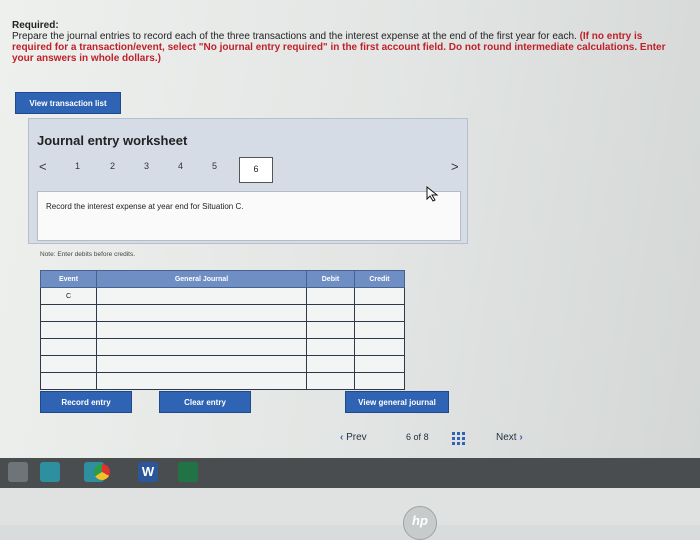 This screenshot has width=700, height=540. What do you see at coordinates (35, 25) in the screenshot?
I see `instructions-heading: Required:` at bounding box center [35, 25].